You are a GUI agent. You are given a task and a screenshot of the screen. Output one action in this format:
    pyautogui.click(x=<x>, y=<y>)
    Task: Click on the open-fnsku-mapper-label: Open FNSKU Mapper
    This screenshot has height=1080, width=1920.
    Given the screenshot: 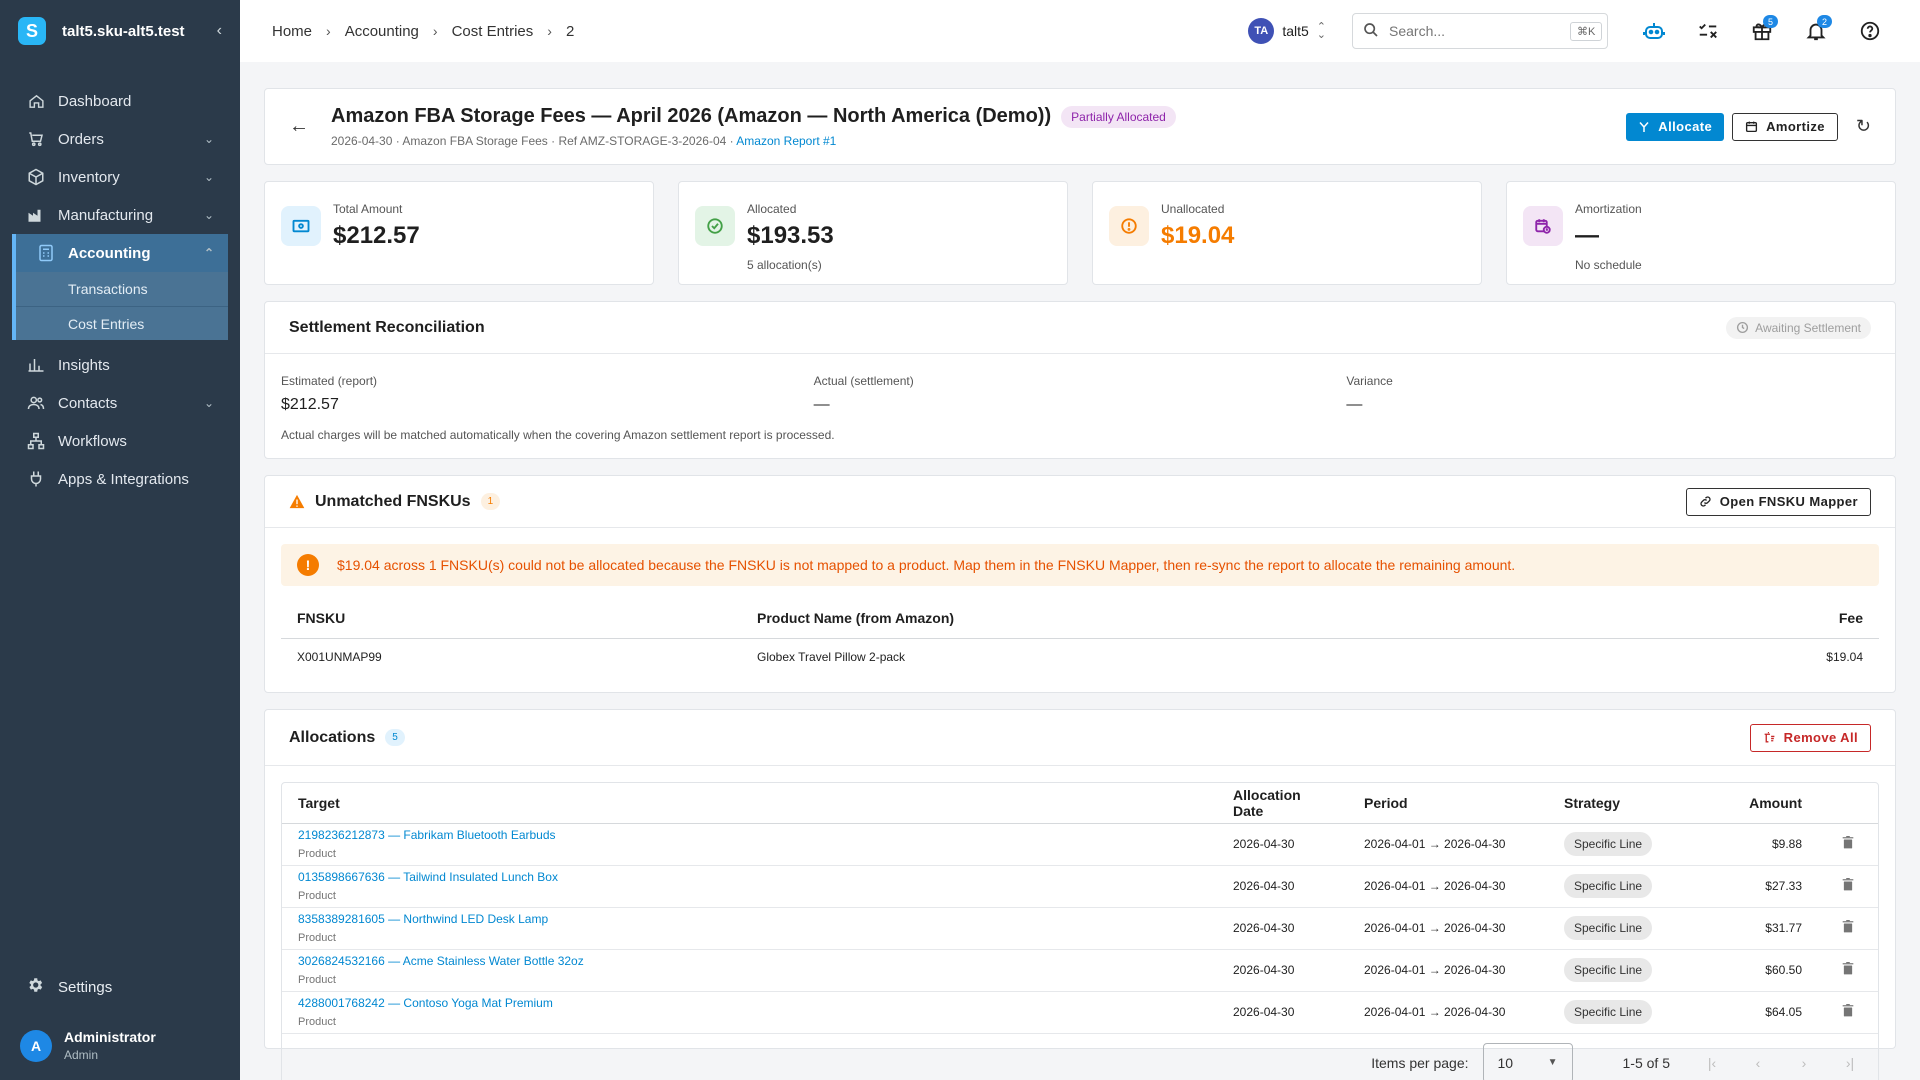 What is the action you would take?
    pyautogui.click(x=1788, y=501)
    